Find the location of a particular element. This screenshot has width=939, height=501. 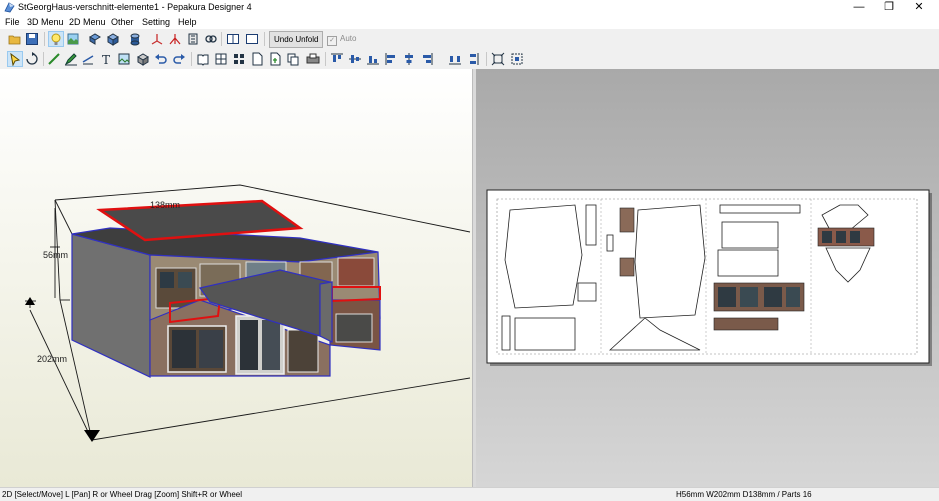

page-add-icon is located at coordinates (275, 59).